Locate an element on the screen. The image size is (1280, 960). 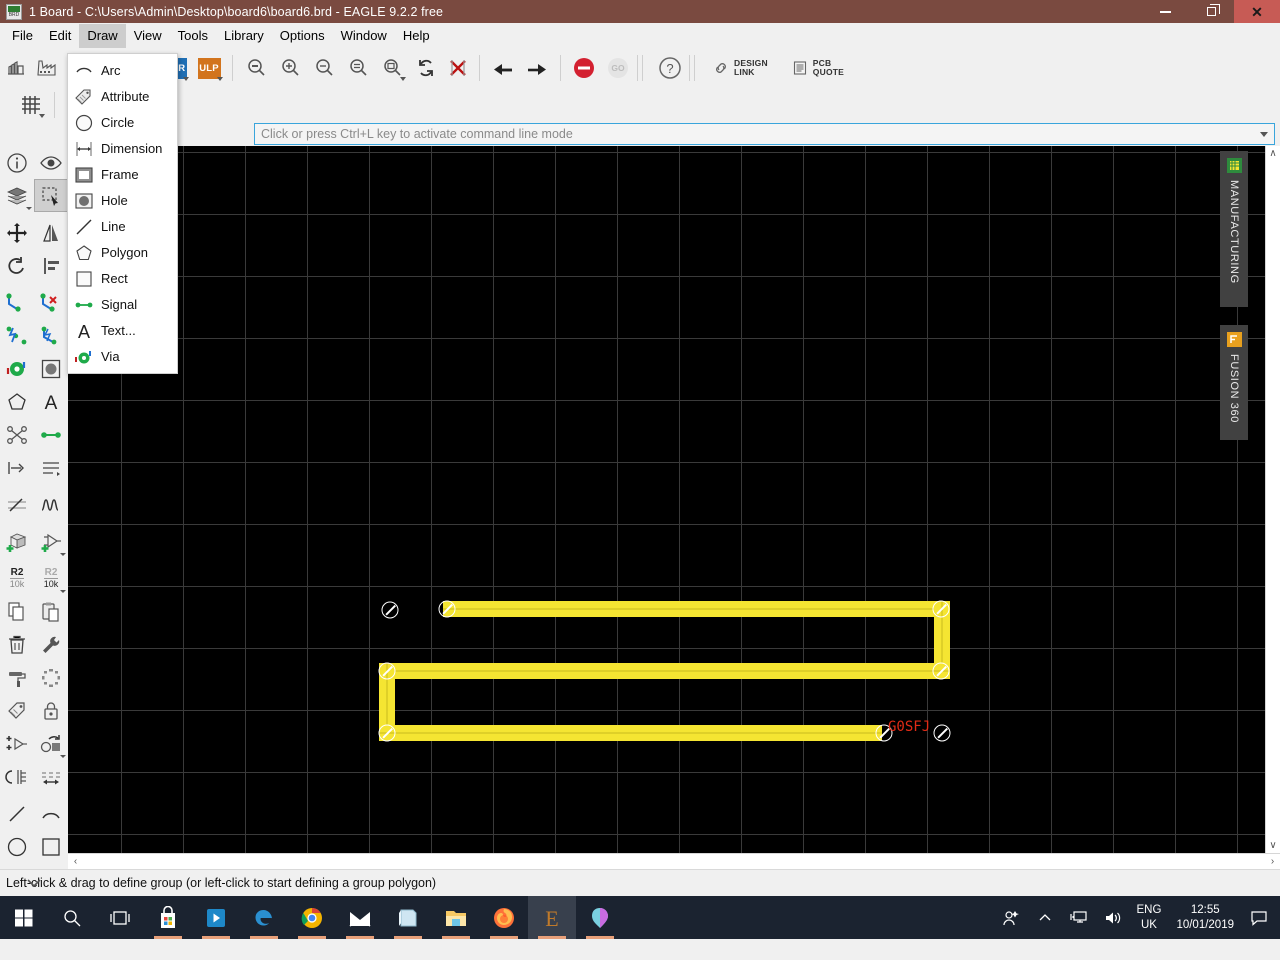
menu-item-arc: Arc is located at coordinates (122, 71).